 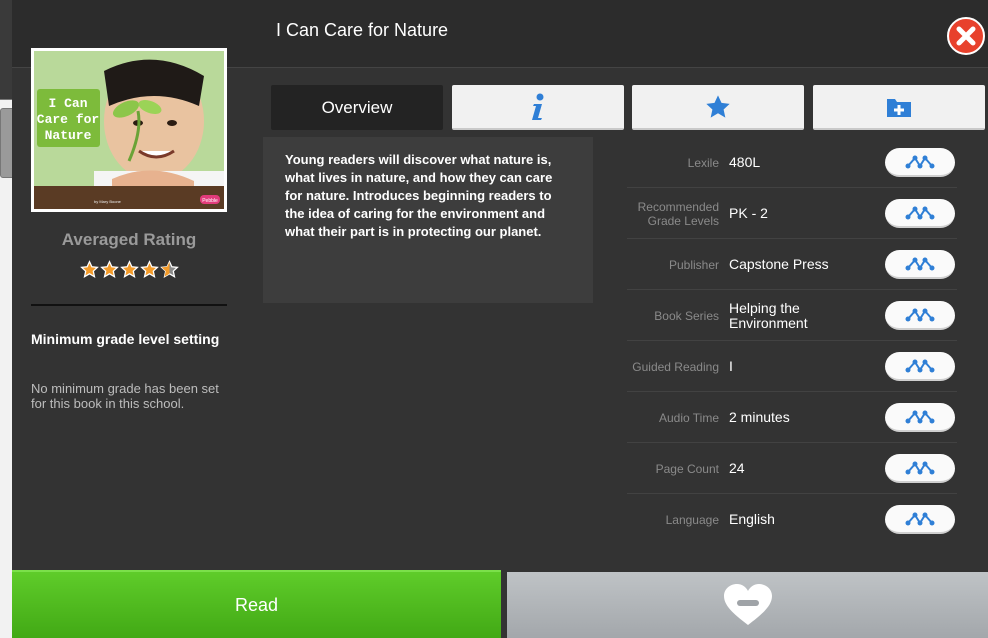 I want to click on detail-row-page-count: Page Count 24, so click(x=792, y=468).